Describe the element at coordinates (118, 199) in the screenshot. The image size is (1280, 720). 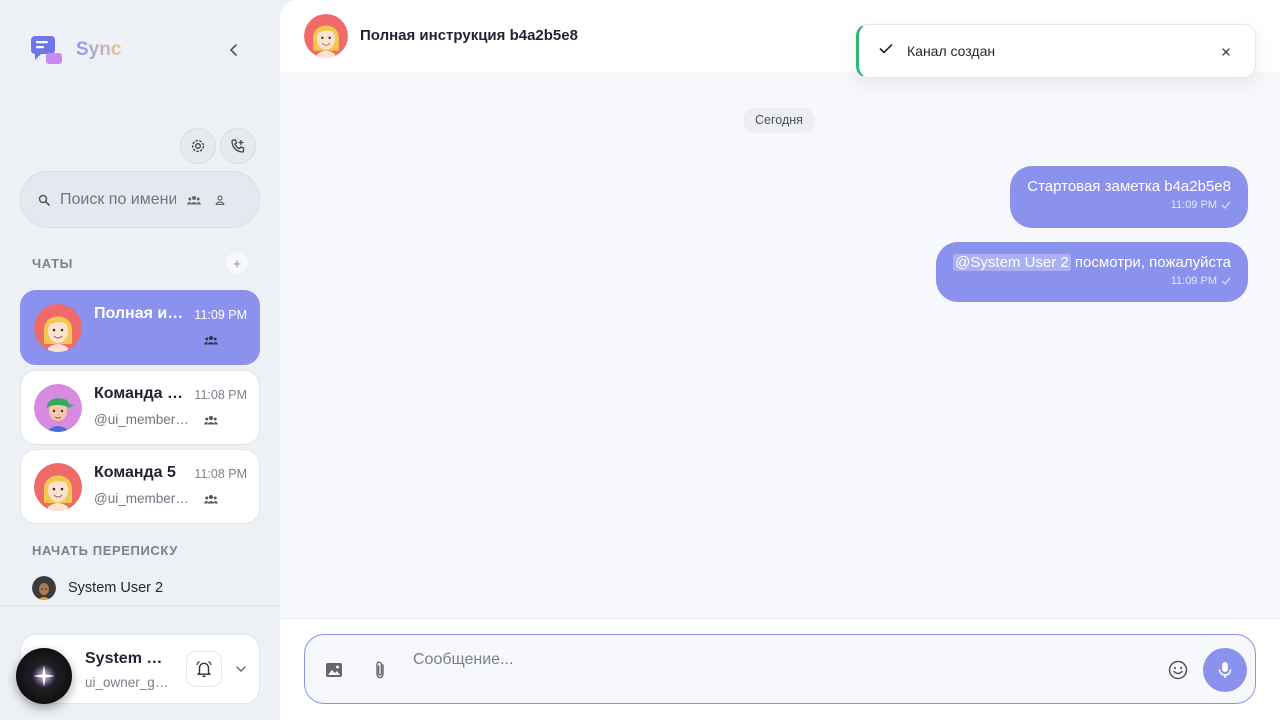
I see `search-input` at that location.